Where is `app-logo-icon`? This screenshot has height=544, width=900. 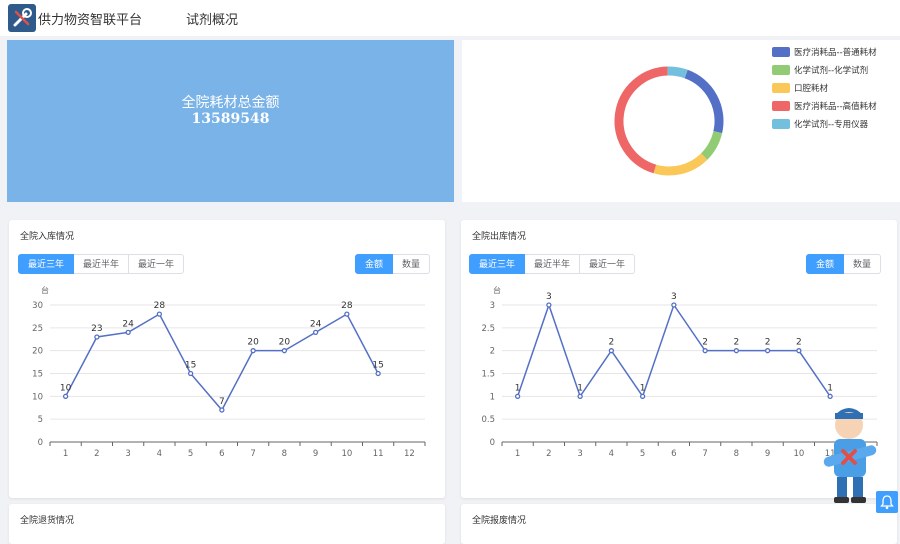 app-logo-icon is located at coordinates (22, 18).